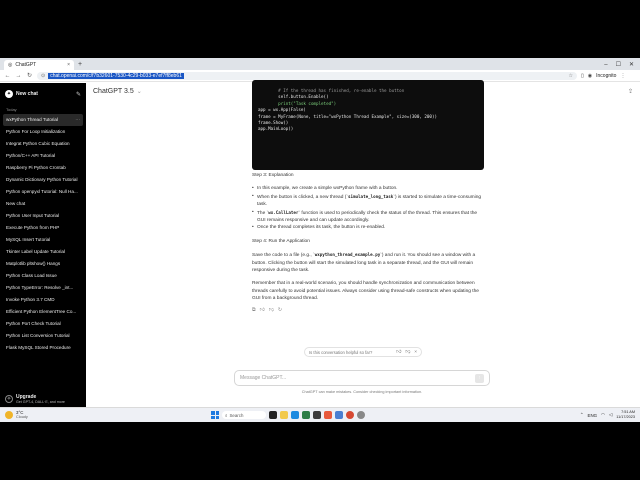  Describe the element at coordinates (43, 216) in the screenshot. I see `sidebar-item: Python User Input Tutorial` at that location.